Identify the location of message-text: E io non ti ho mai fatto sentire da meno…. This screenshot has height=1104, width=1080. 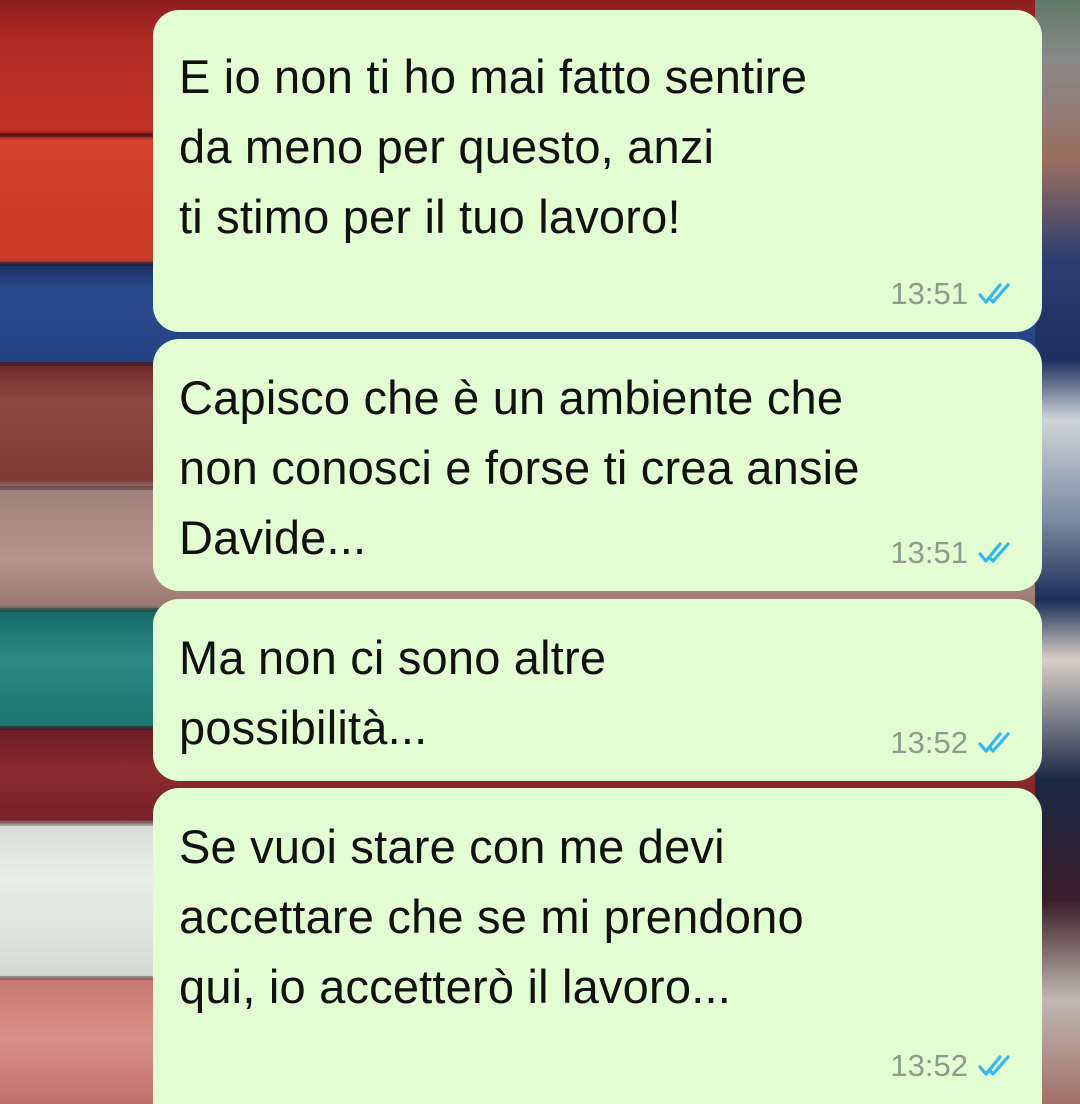
(493, 146).